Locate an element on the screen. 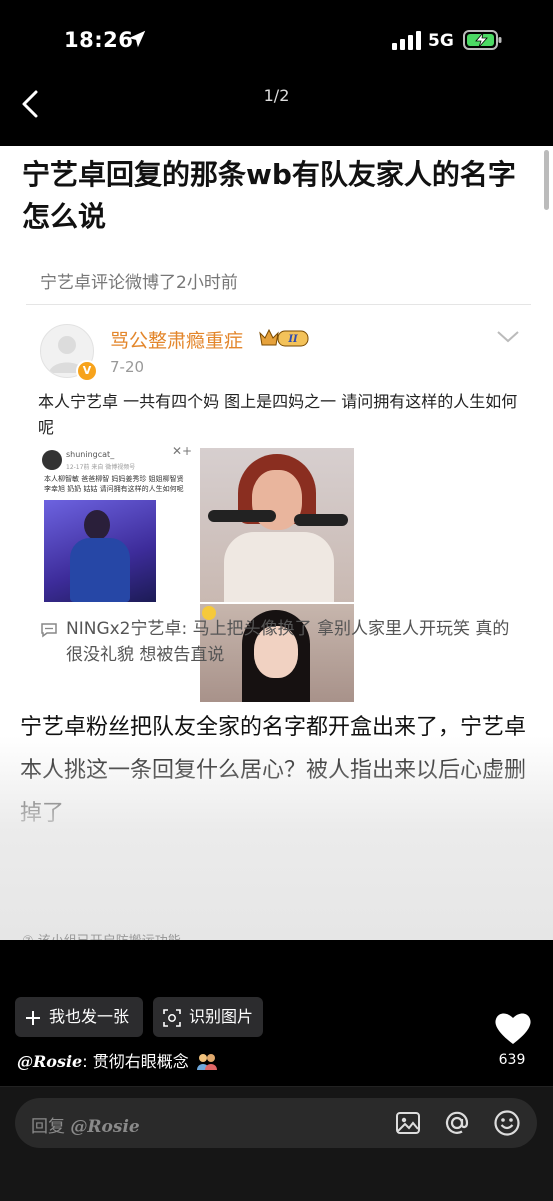  location-arrow-icon is located at coordinates (137, 39).